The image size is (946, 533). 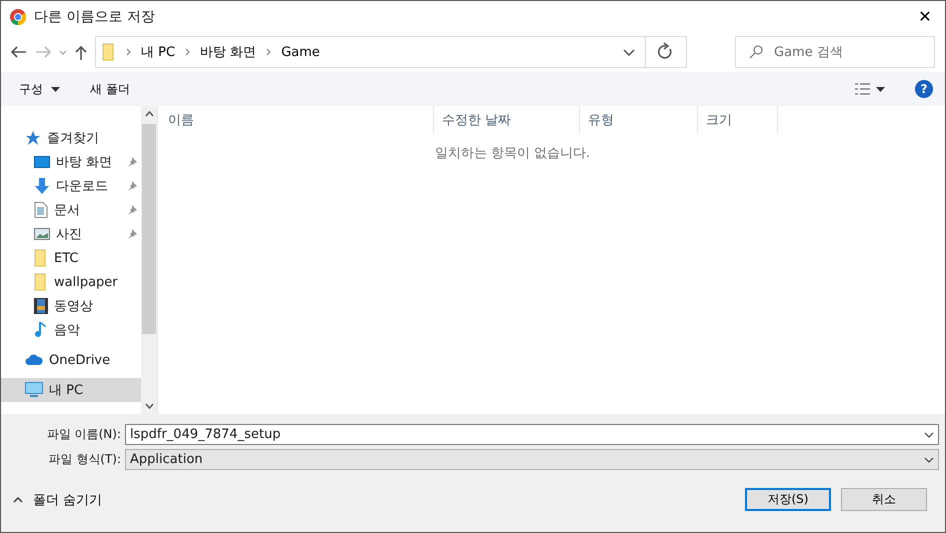 What do you see at coordinates (71, 306) in the screenshot?
I see `sidebar-item: 동영상` at bounding box center [71, 306].